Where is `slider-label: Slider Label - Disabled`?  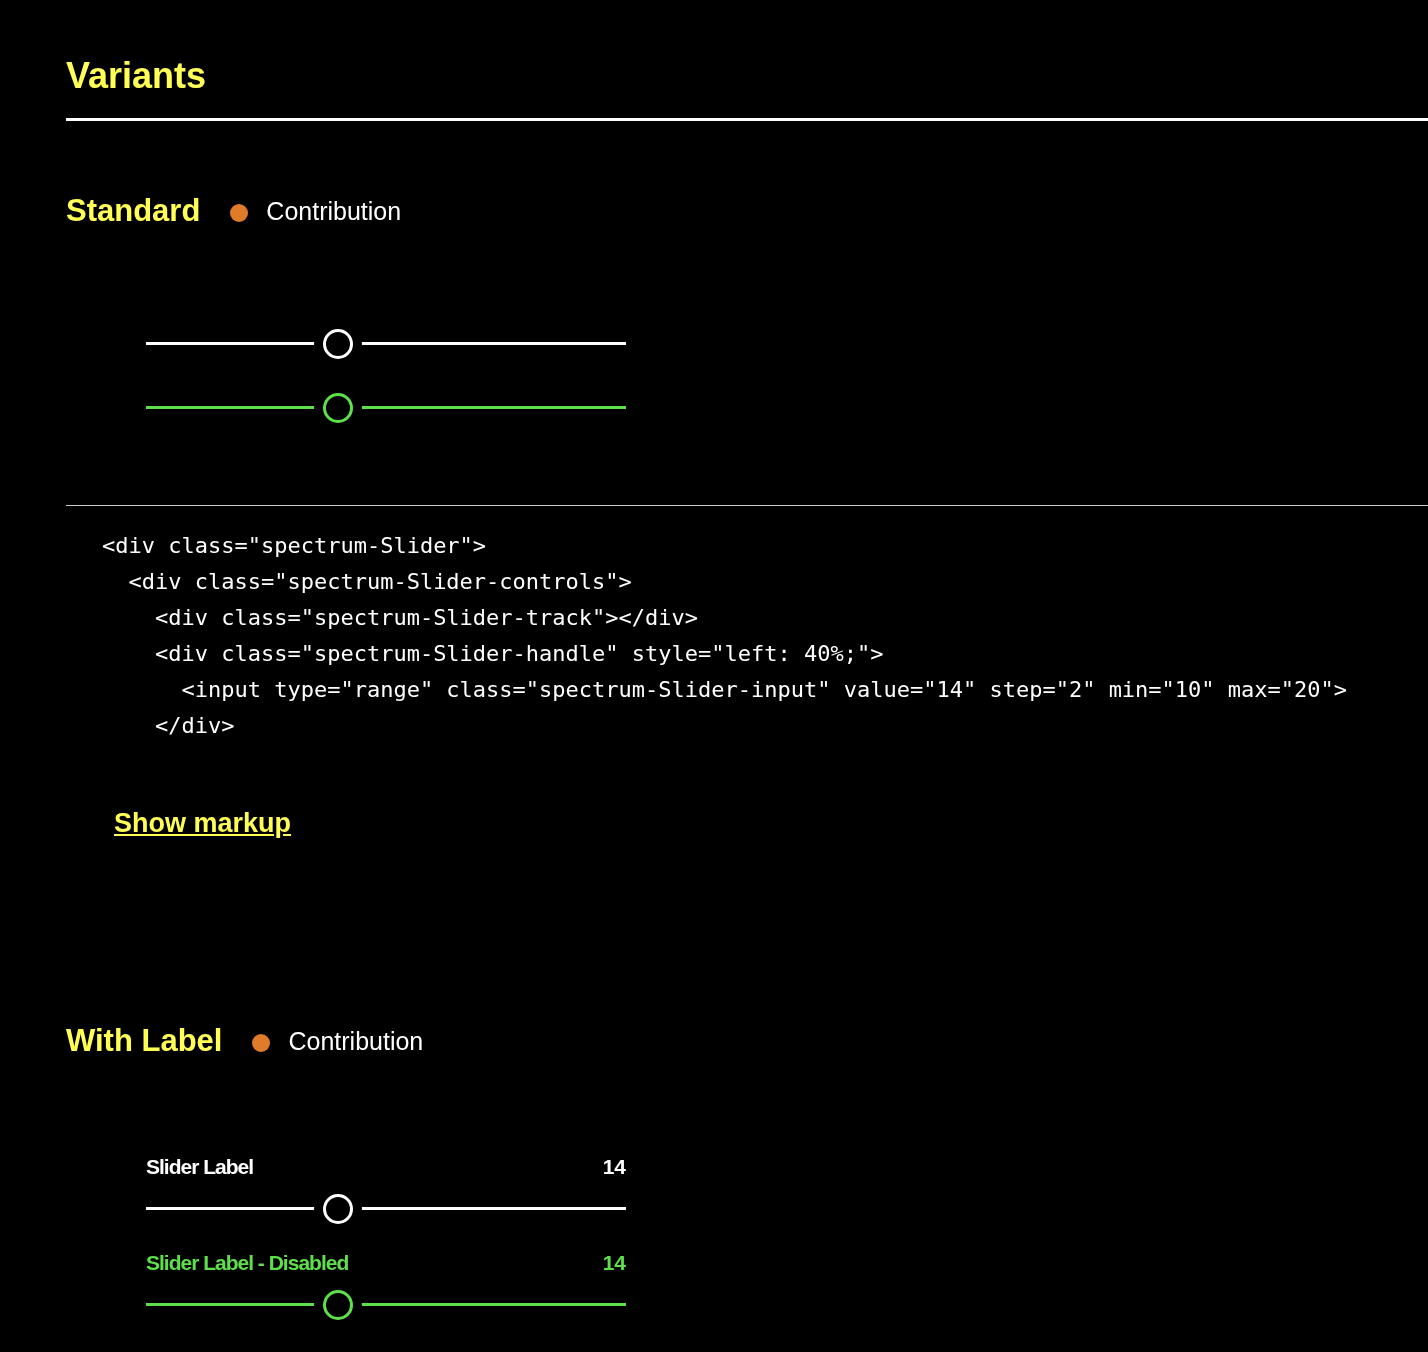
slider-label: Slider Label - Disabled is located at coordinates (247, 1263).